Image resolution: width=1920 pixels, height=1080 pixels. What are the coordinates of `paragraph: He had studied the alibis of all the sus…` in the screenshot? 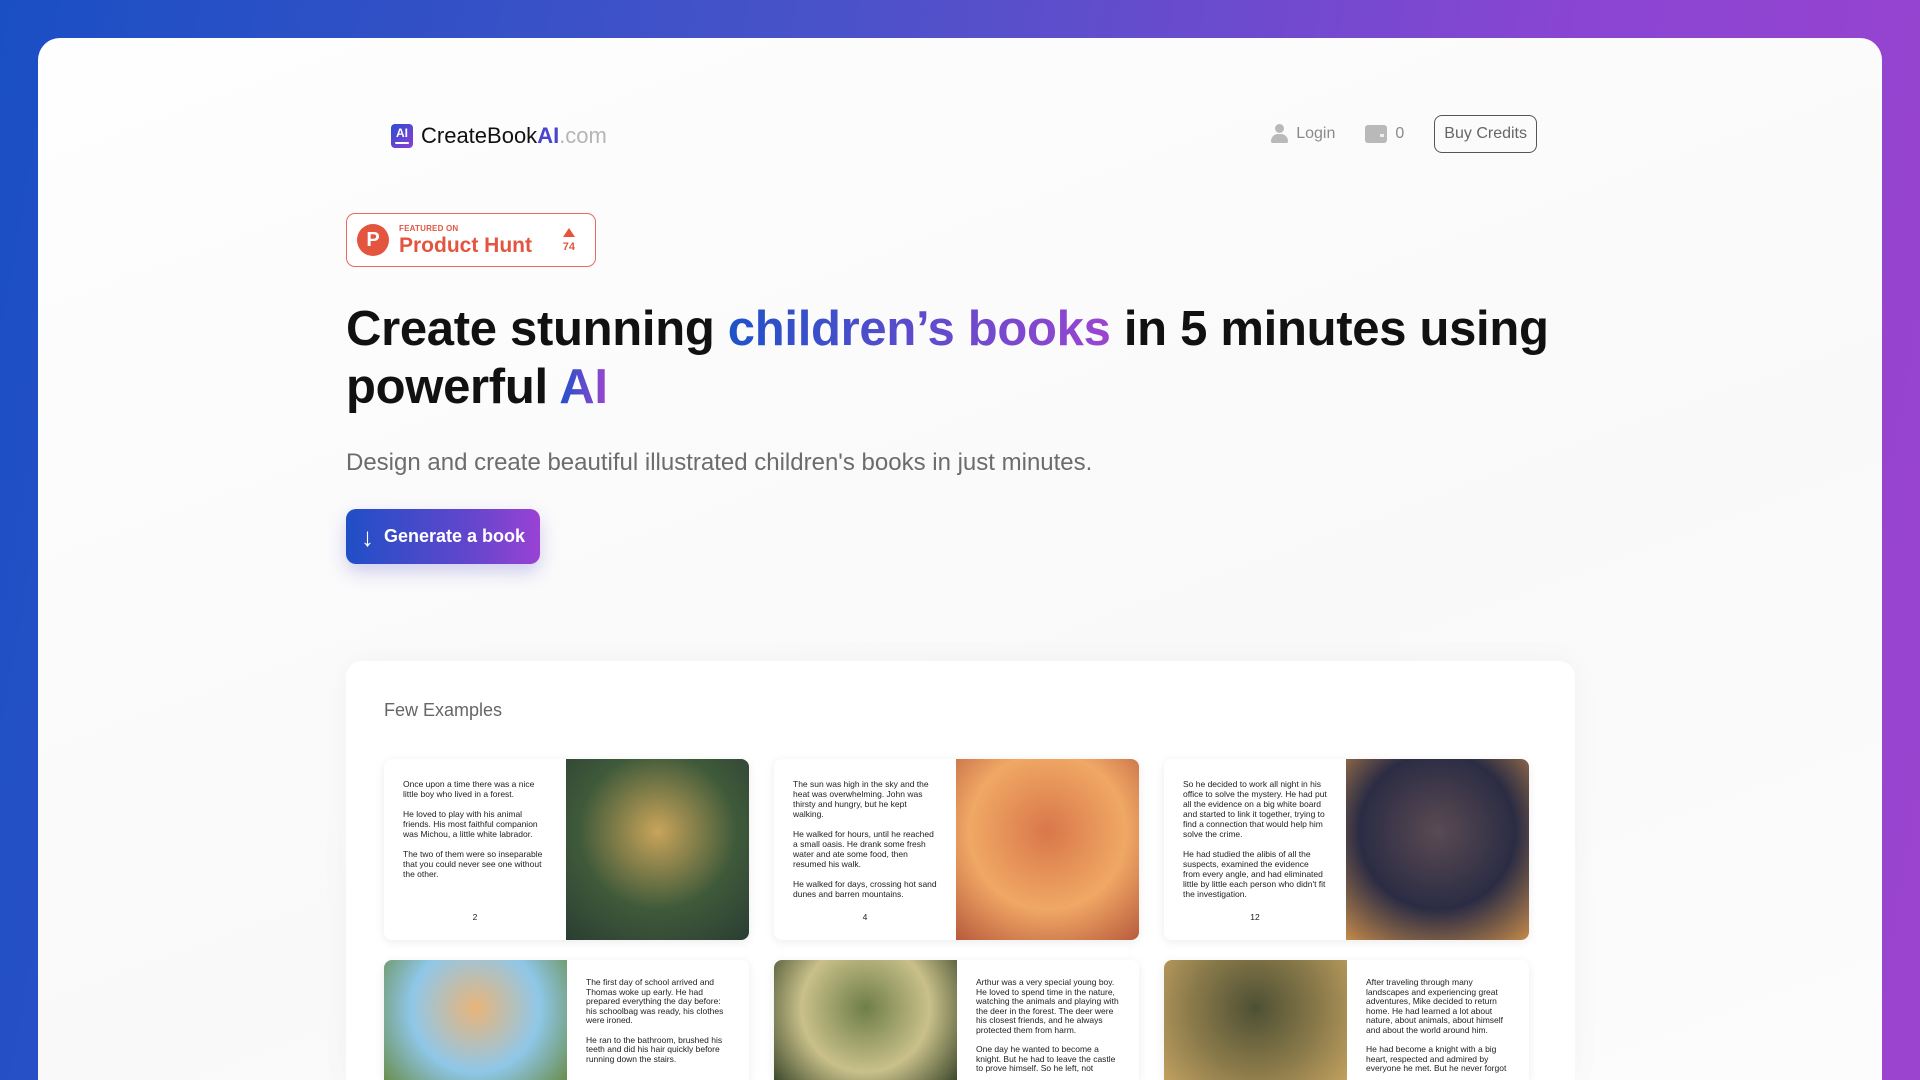 It's located at (1254, 874).